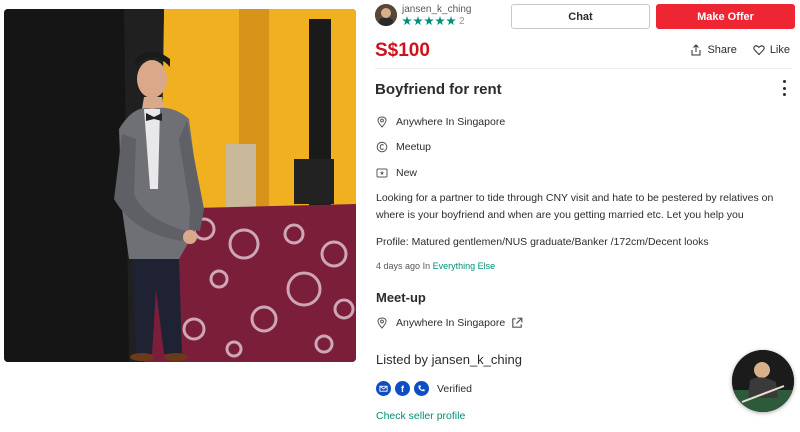 This screenshot has width=800, height=432. What do you see at coordinates (438, 89) in the screenshot?
I see `listing-title: Boyfriend for rent` at bounding box center [438, 89].